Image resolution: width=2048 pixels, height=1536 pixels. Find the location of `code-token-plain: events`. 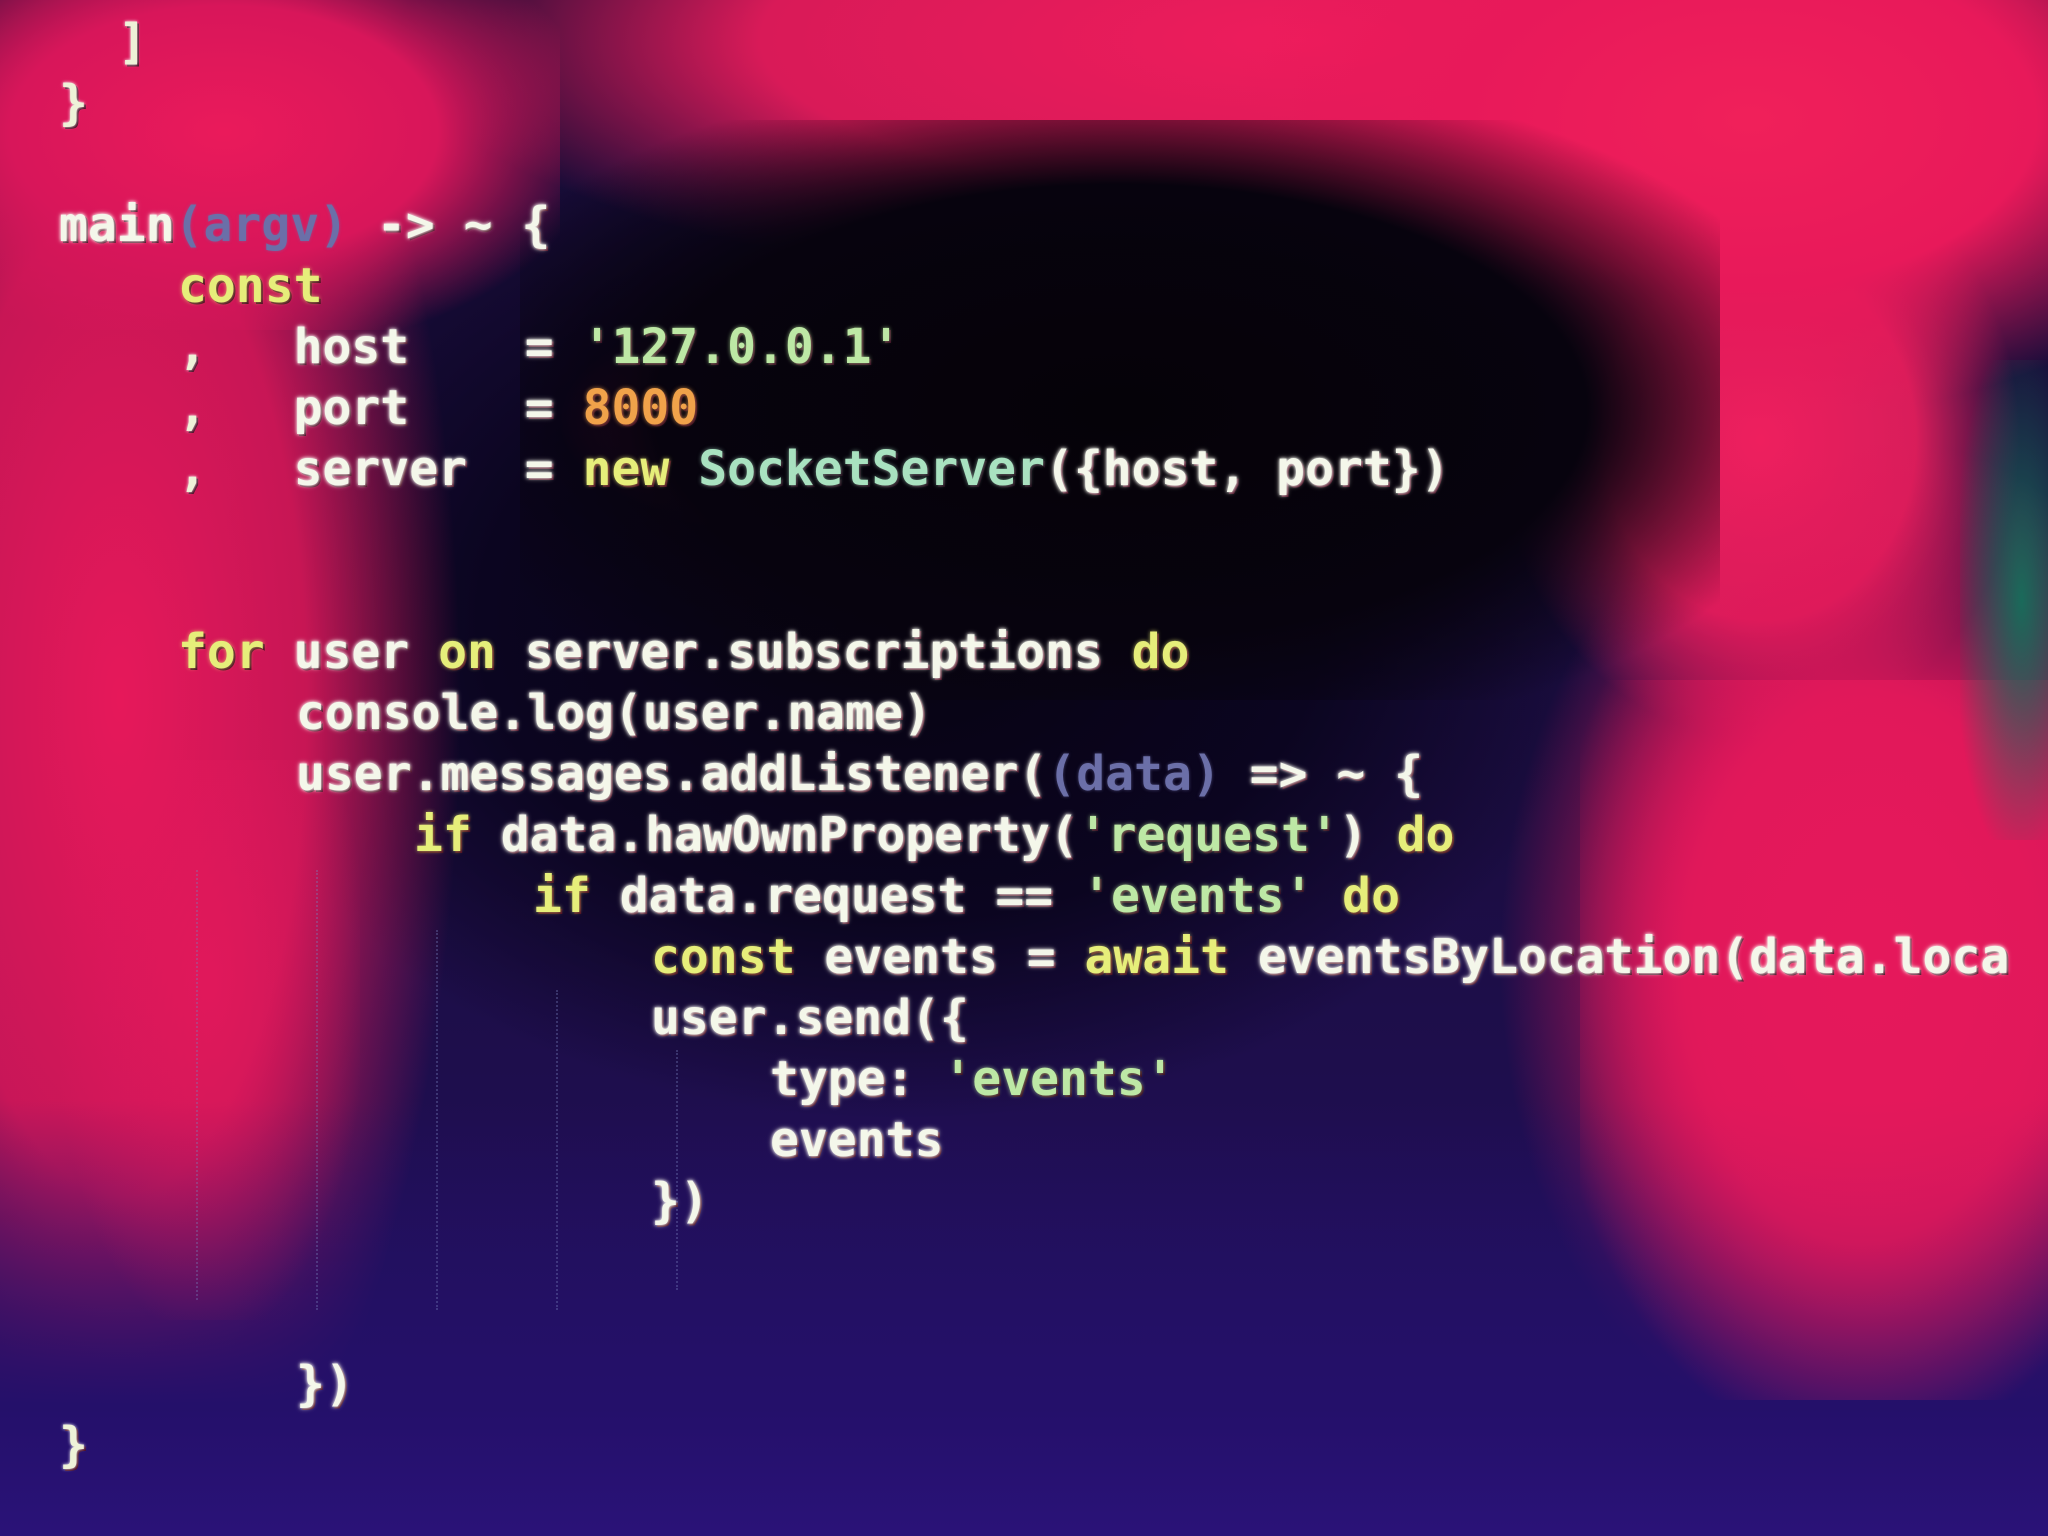

code-token-plain: events is located at coordinates (857, 1140).